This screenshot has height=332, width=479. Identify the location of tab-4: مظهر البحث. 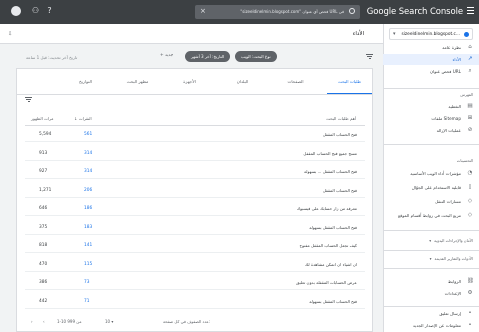
(137, 81).